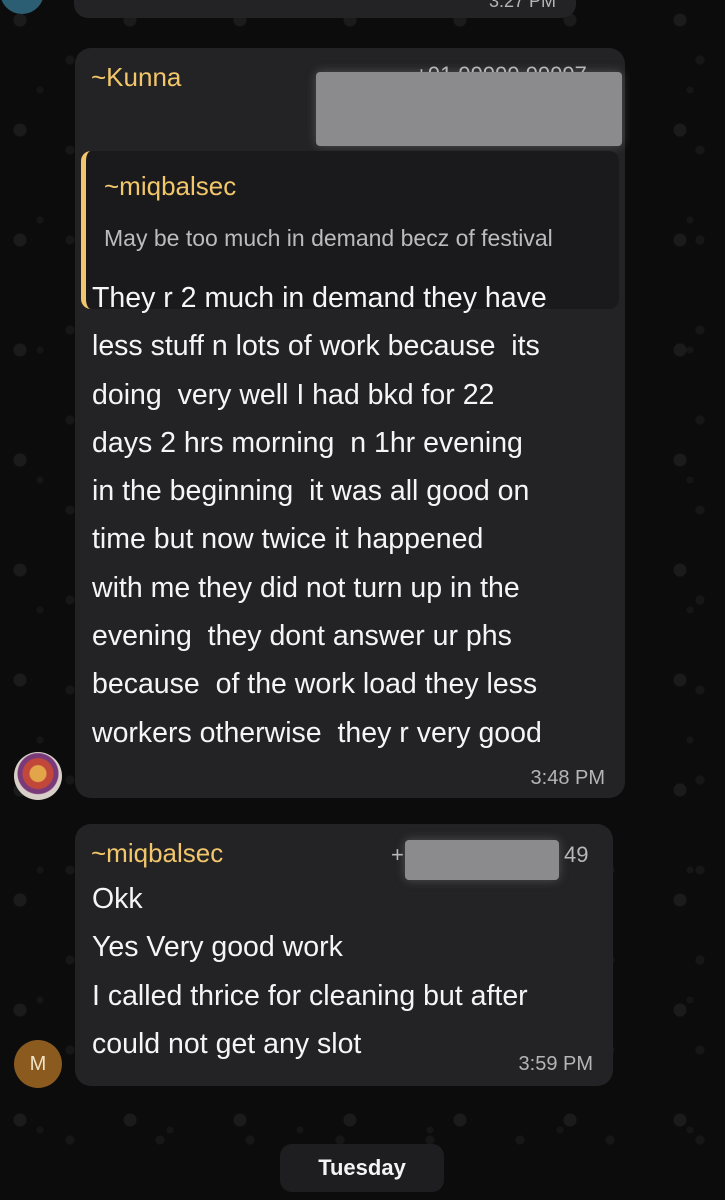 This screenshot has height=1200, width=725. I want to click on avatar: M, so click(38, 1064).